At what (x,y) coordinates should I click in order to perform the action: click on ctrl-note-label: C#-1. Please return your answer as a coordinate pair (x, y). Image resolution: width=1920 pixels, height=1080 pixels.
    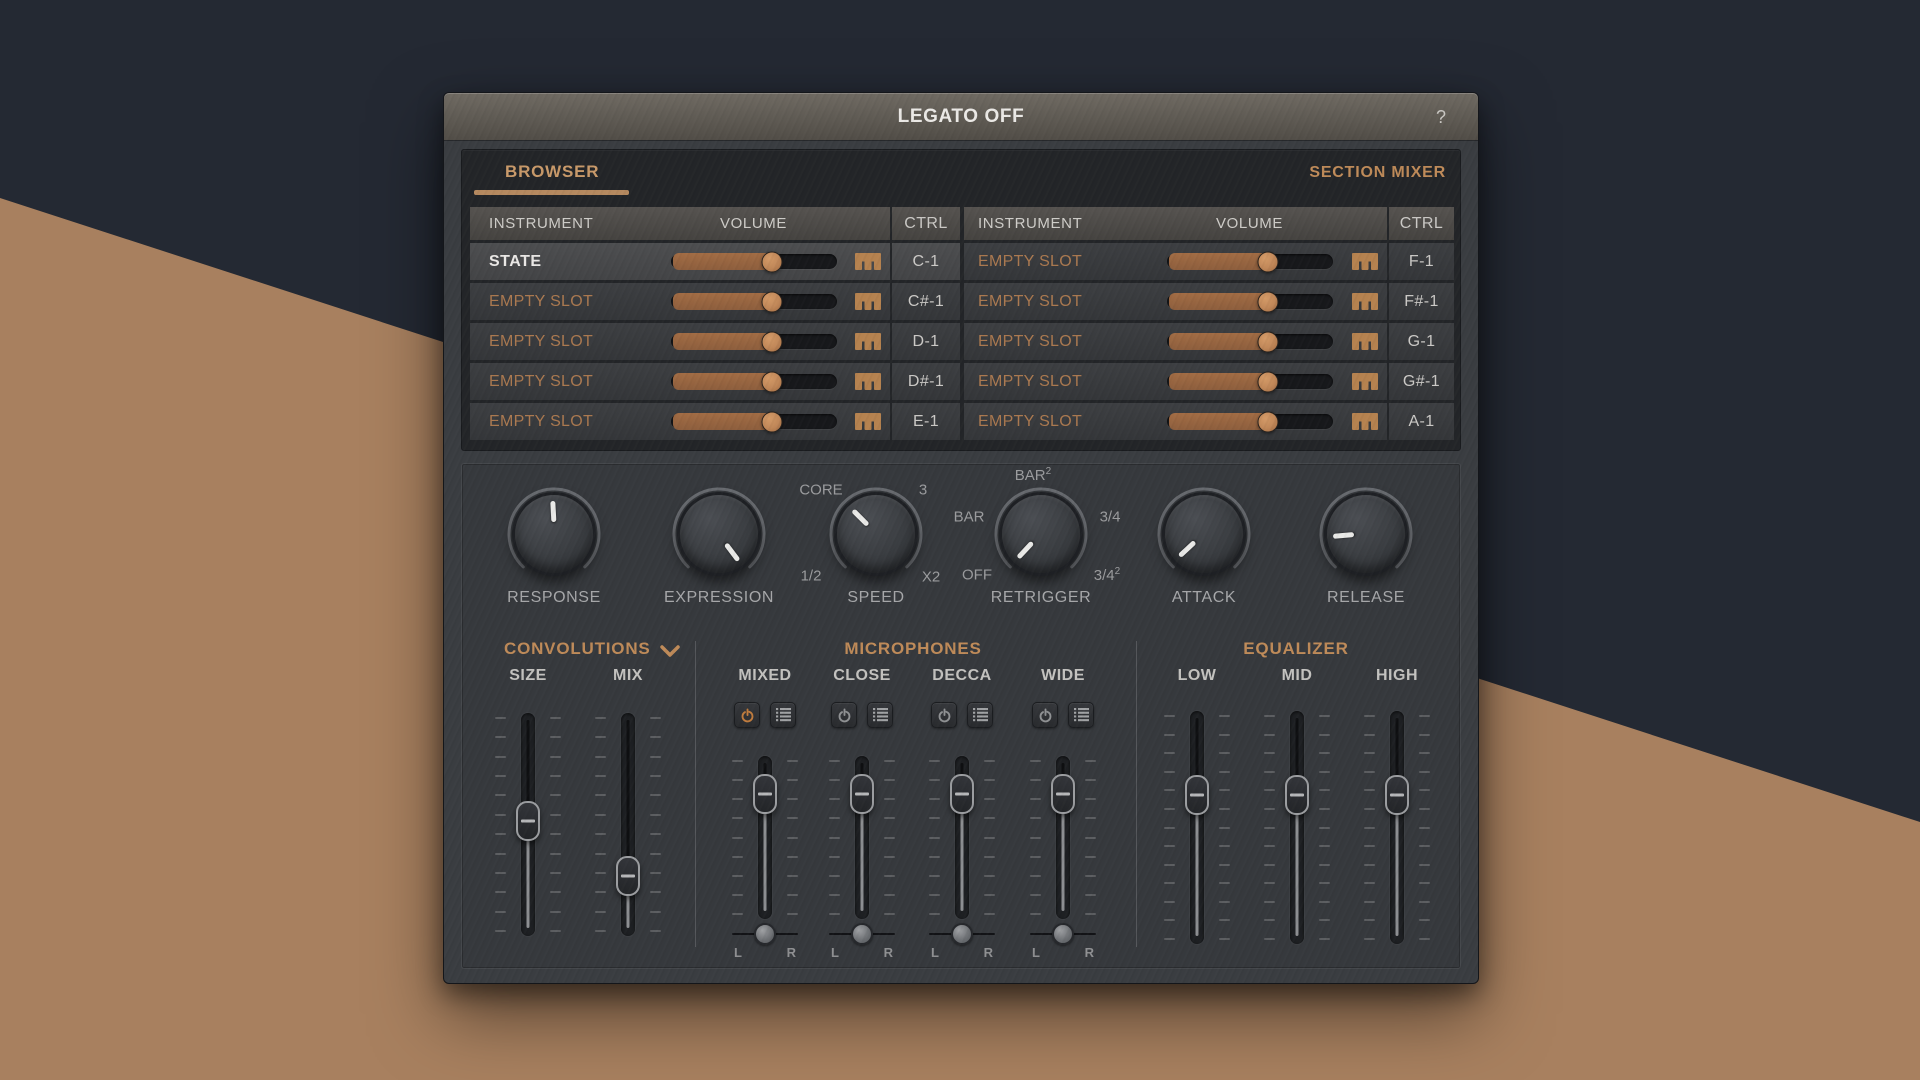
    Looking at the image, I should click on (925, 301).